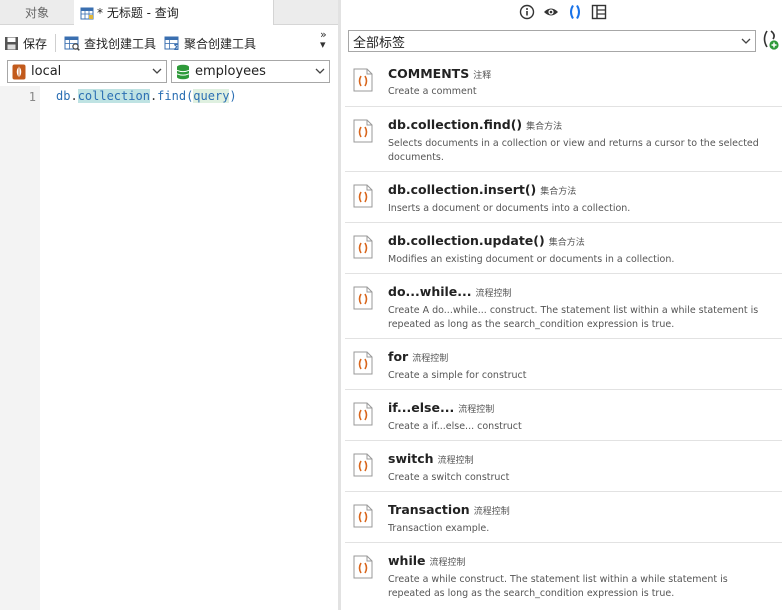 The image size is (782, 610). I want to click on code-token-db: db, so click(63, 96).